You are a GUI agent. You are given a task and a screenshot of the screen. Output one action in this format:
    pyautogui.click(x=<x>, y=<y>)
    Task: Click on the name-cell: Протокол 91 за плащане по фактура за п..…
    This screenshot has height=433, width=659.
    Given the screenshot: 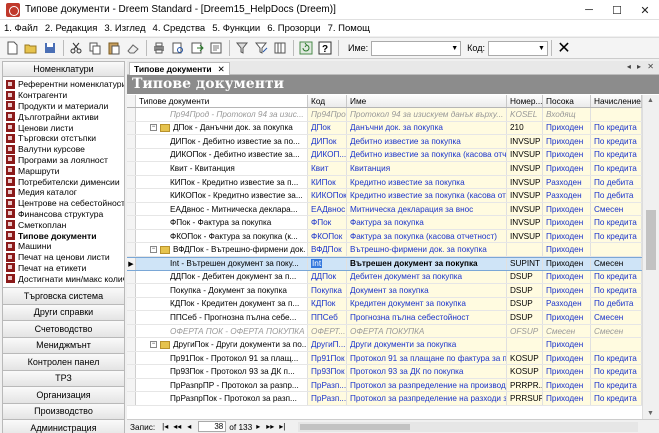 What is the action you would take?
    pyautogui.click(x=427, y=358)
    